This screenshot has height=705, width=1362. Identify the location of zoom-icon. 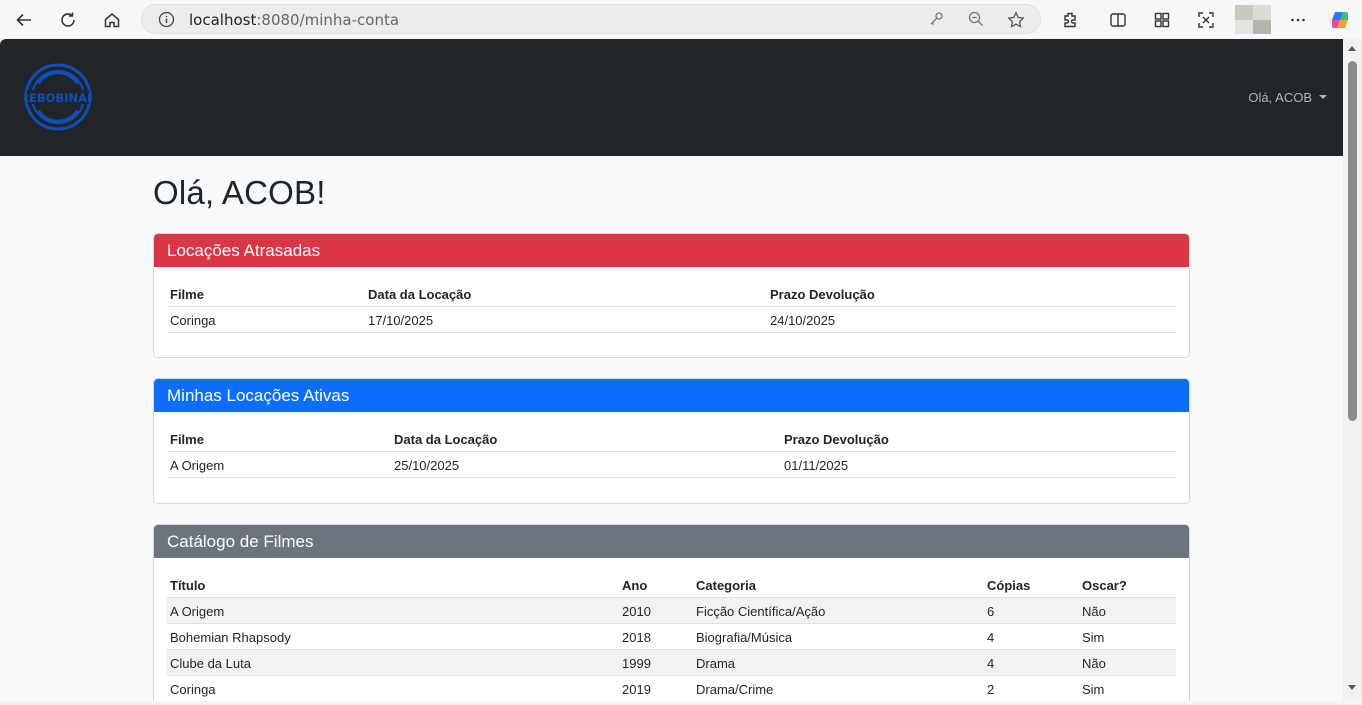
(976, 21).